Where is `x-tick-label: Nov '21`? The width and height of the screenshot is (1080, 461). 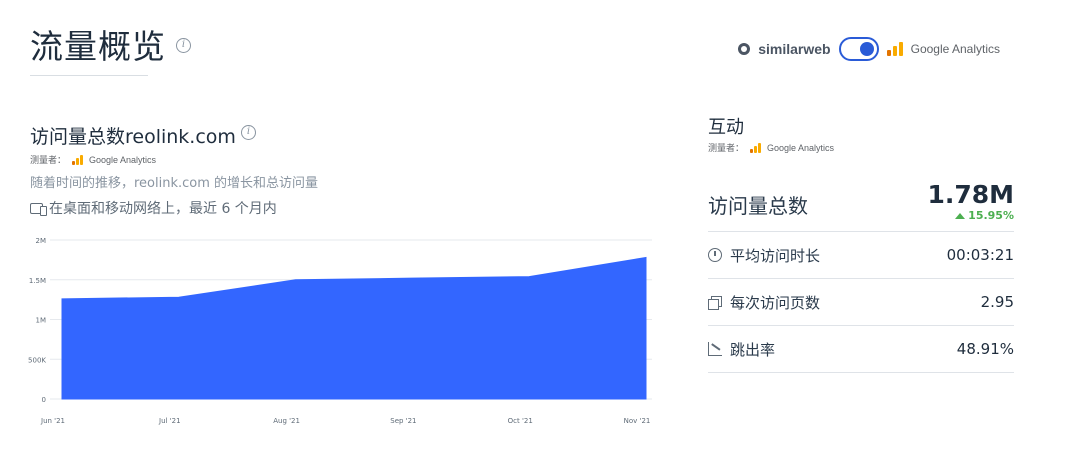
x-tick-label: Nov '21 is located at coordinates (637, 421).